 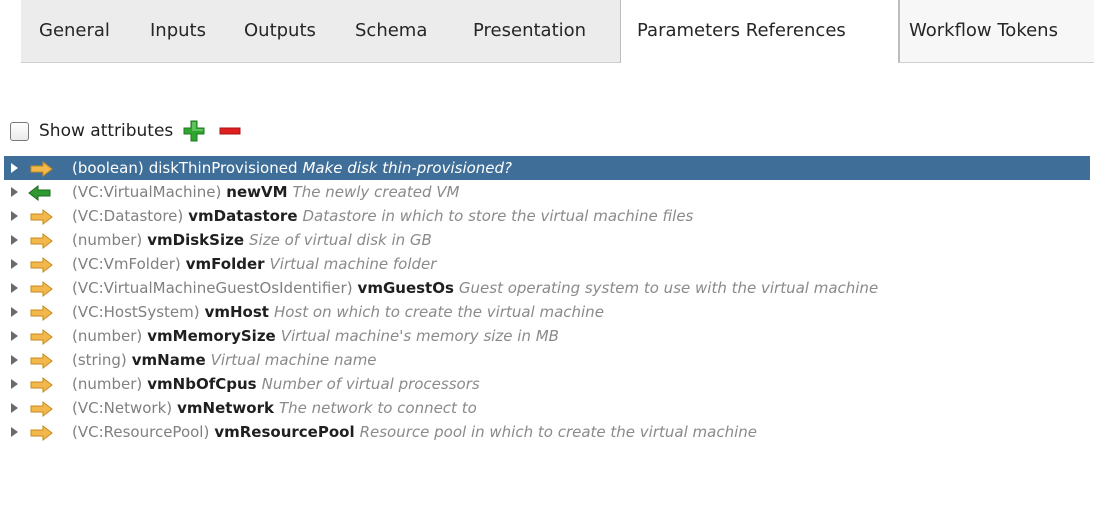 I want to click on parameter-name: vmFolder, so click(x=225, y=264).